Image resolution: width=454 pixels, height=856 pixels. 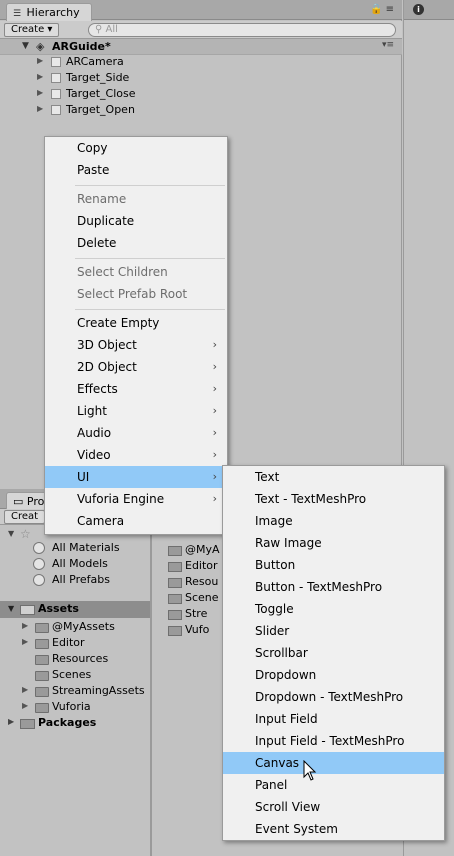 What do you see at coordinates (388, 45) in the screenshot?
I see `scene-menu-icon: ▾≡` at bounding box center [388, 45].